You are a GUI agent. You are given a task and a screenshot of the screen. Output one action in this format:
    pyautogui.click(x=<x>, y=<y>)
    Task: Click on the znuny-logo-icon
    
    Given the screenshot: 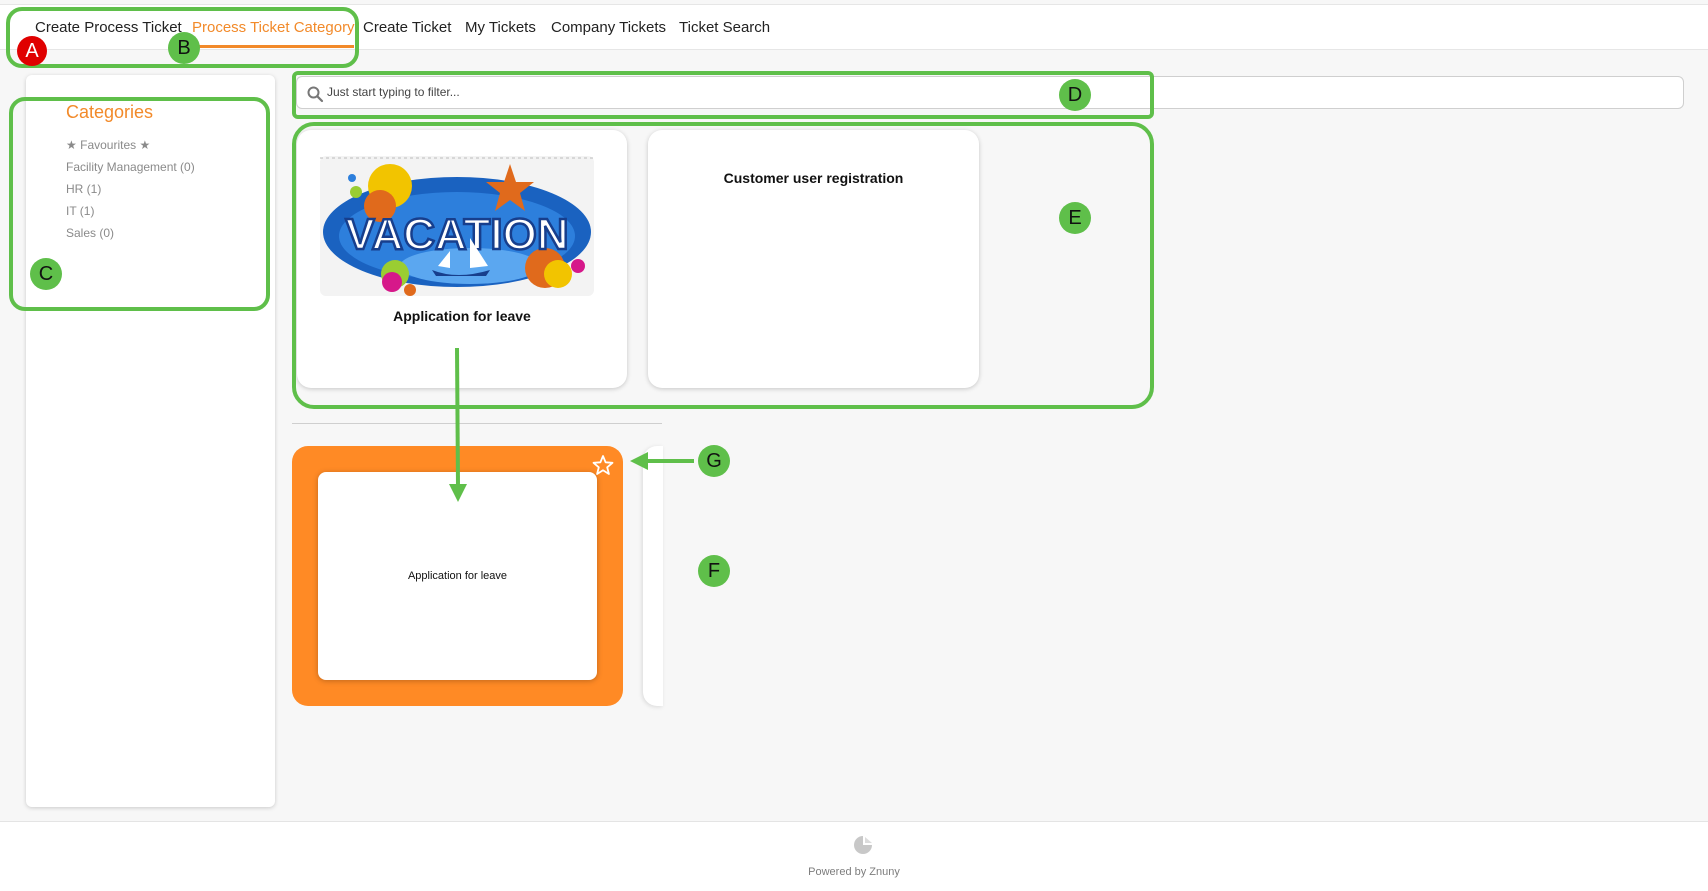 What is the action you would take?
    pyautogui.click(x=863, y=845)
    